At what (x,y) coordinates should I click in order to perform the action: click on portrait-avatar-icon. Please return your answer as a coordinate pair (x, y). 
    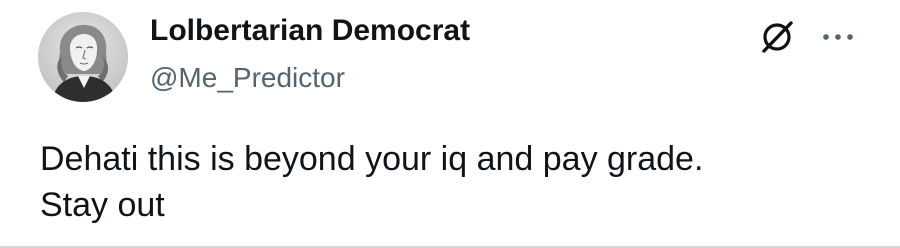
    Looking at the image, I should click on (83, 57).